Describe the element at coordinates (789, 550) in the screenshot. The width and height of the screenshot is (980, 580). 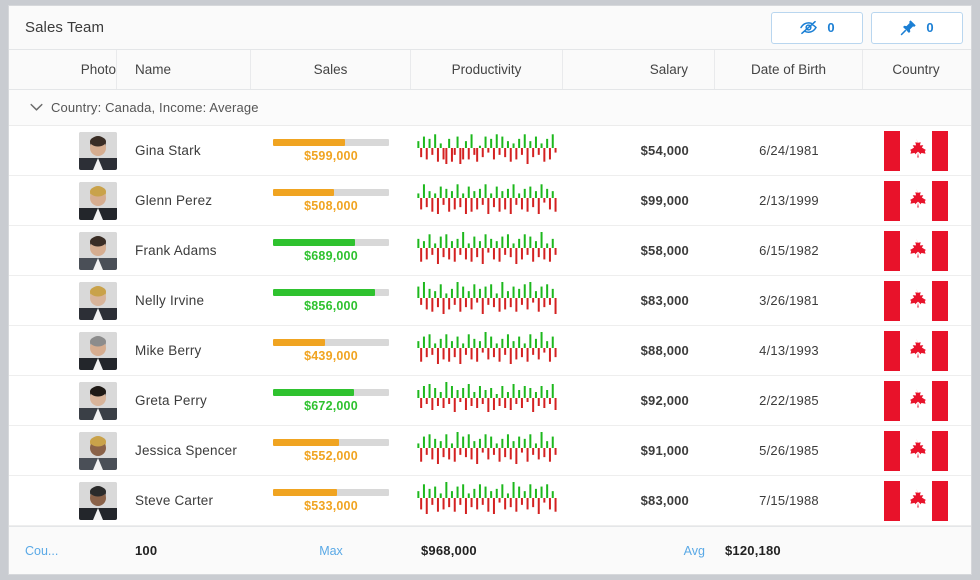
I see `summary-avg-value-cell: $120,180` at that location.